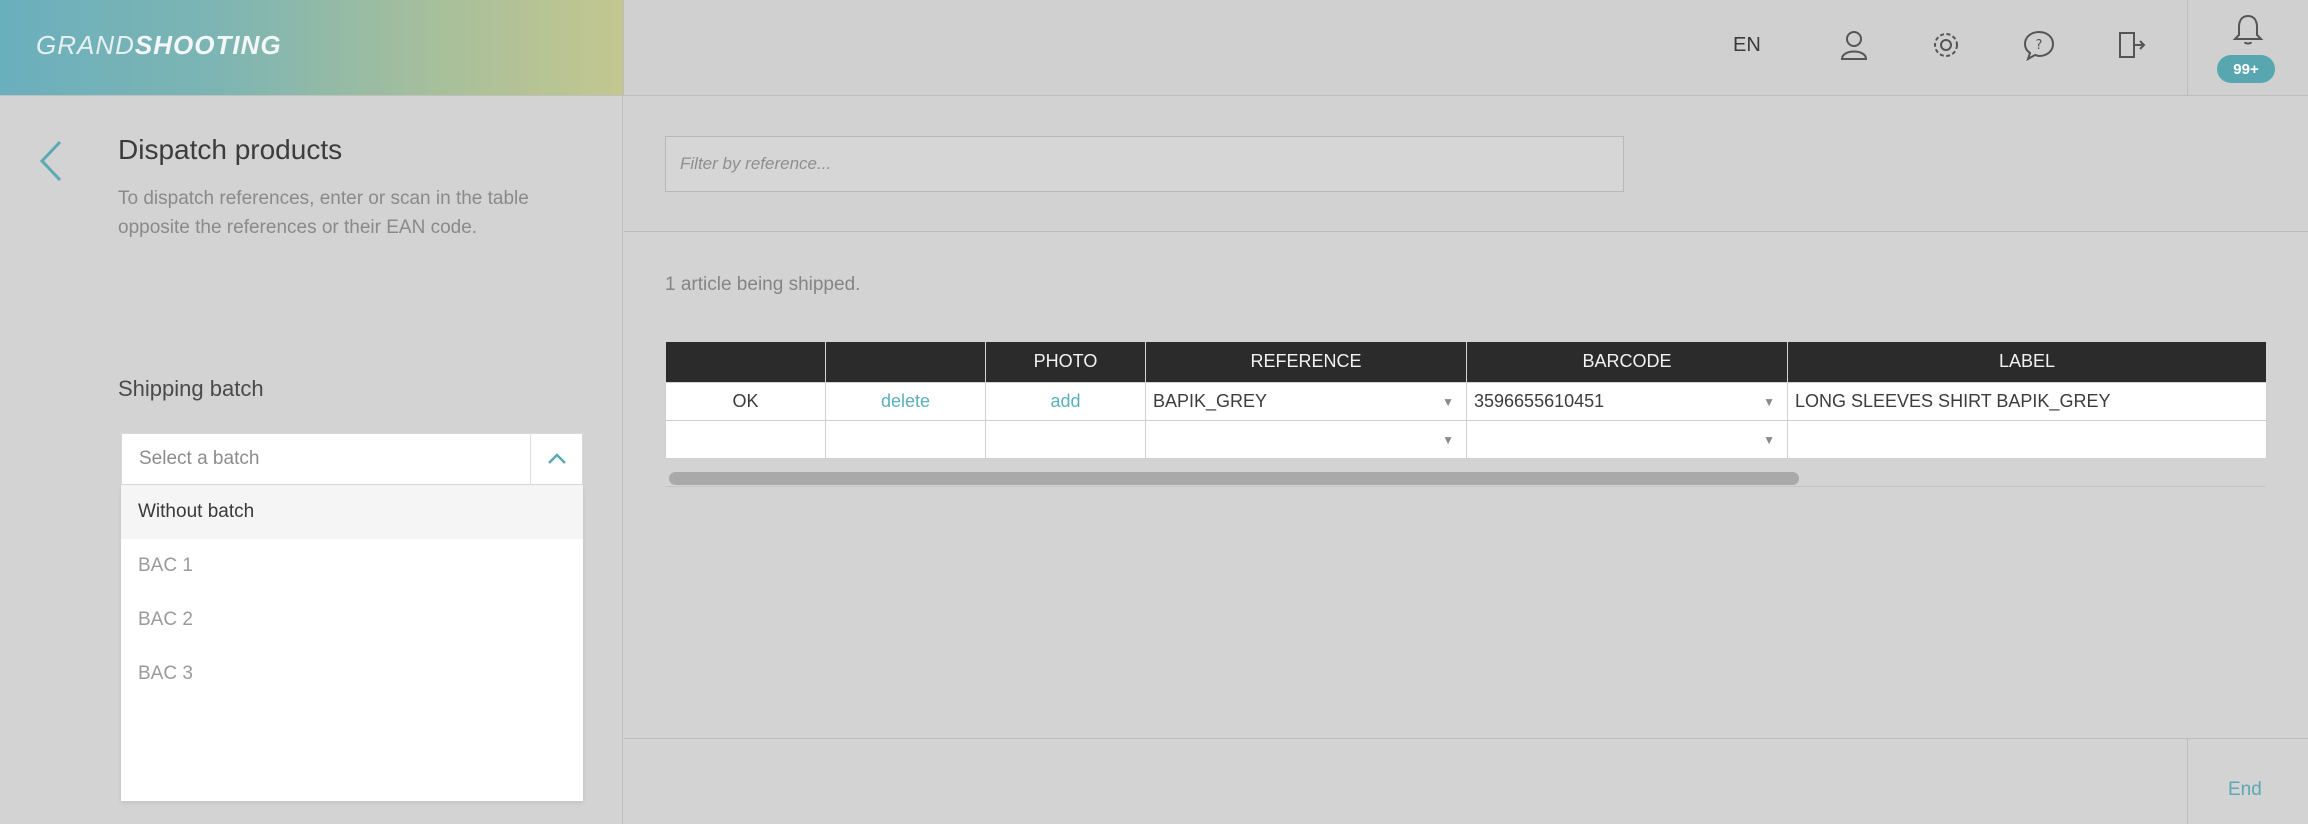 This screenshot has height=824, width=2308. I want to click on batch-option: BAC 3, so click(352, 674).